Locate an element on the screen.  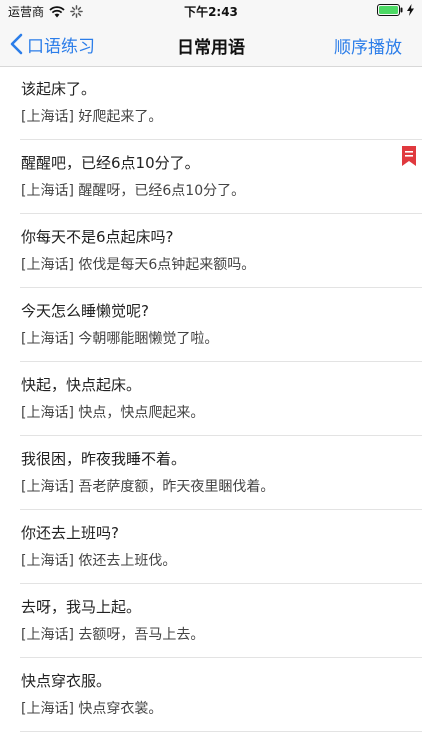
phrase-row: 你每天不是6点起床吗? [上海话] 侬伐是每天6点钟起来额吗。 is located at coordinates (221, 251).